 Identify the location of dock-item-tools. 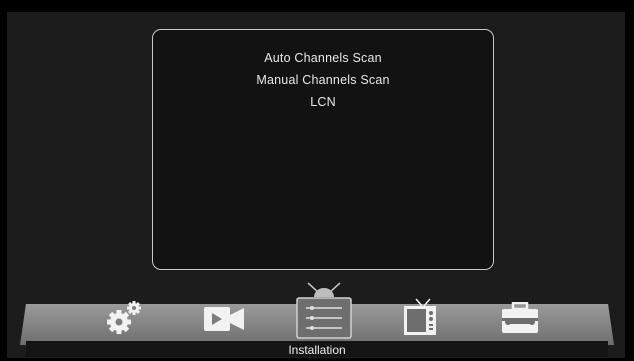
(520, 319).